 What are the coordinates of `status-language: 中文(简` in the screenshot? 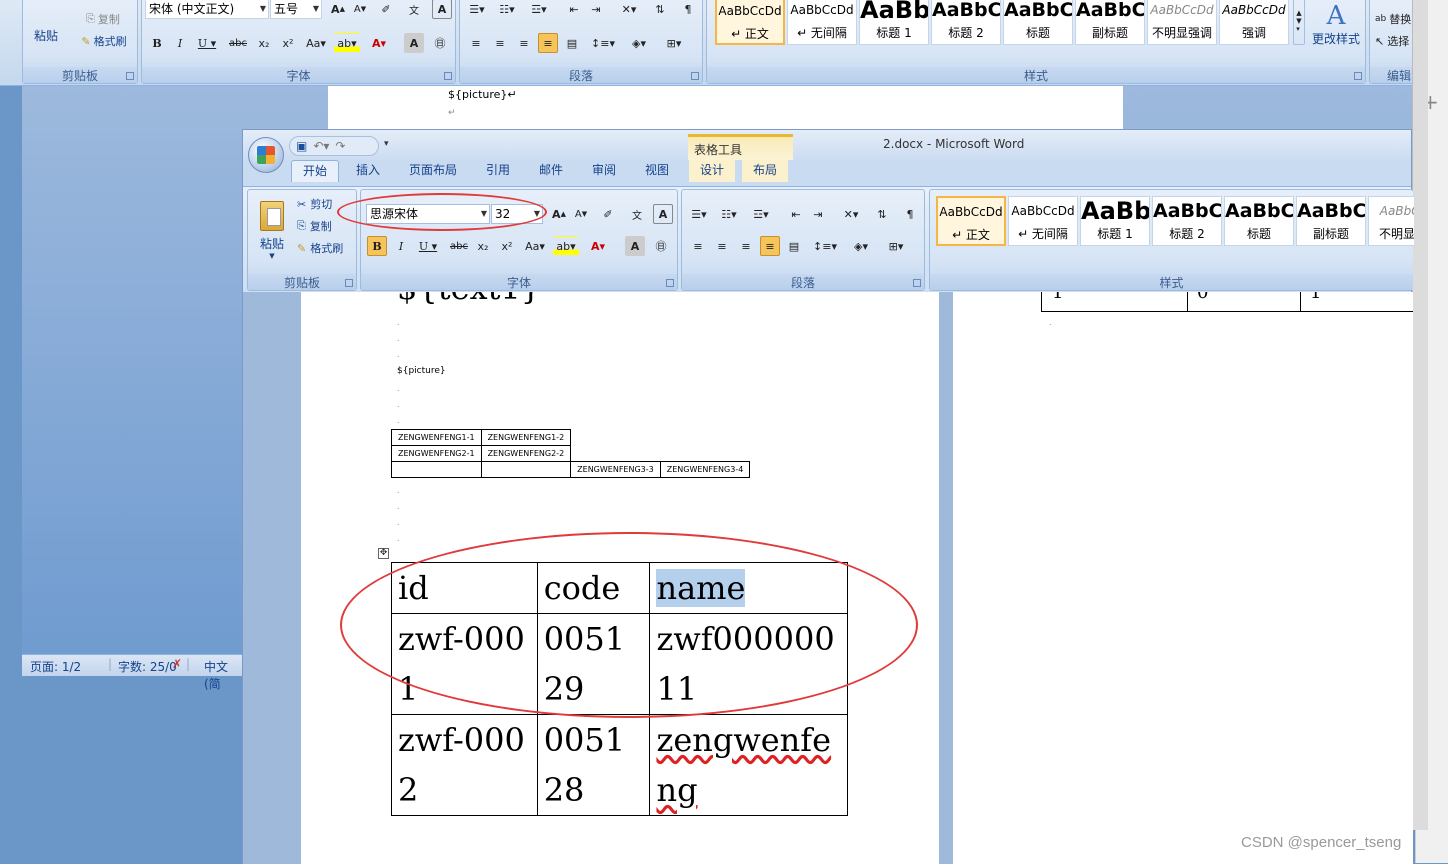 It's located at (224, 675).